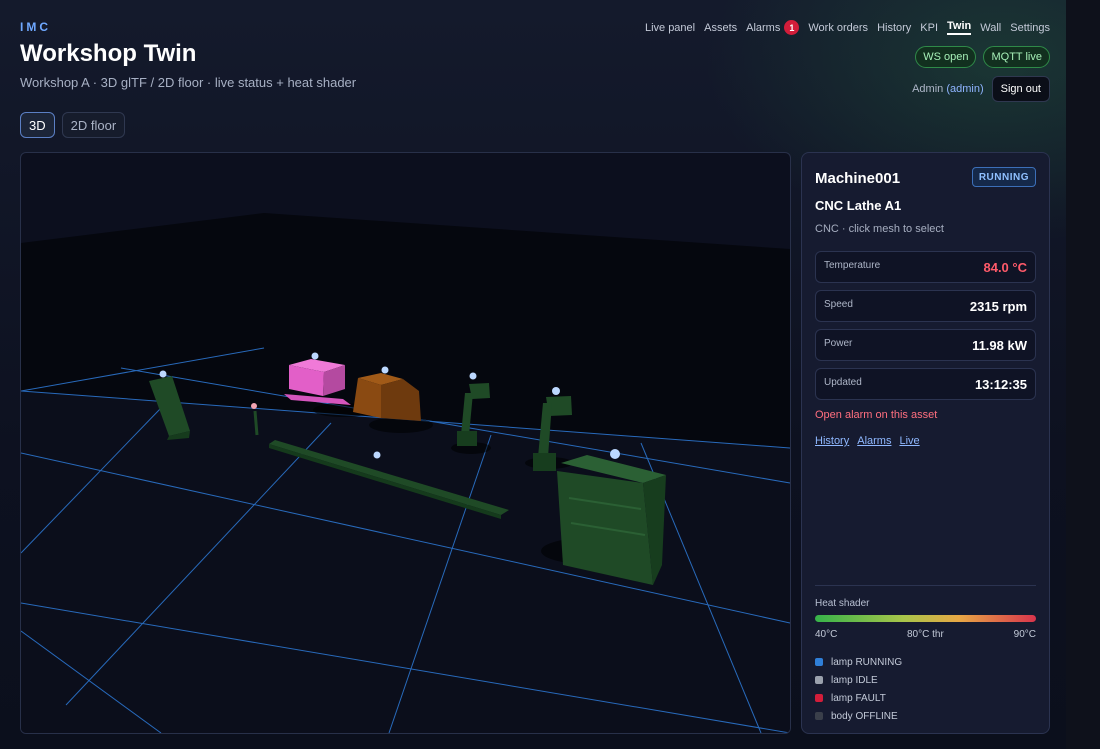  Describe the element at coordinates (879, 229) in the screenshot. I see `asset-description: CNC · click mesh to select` at that location.